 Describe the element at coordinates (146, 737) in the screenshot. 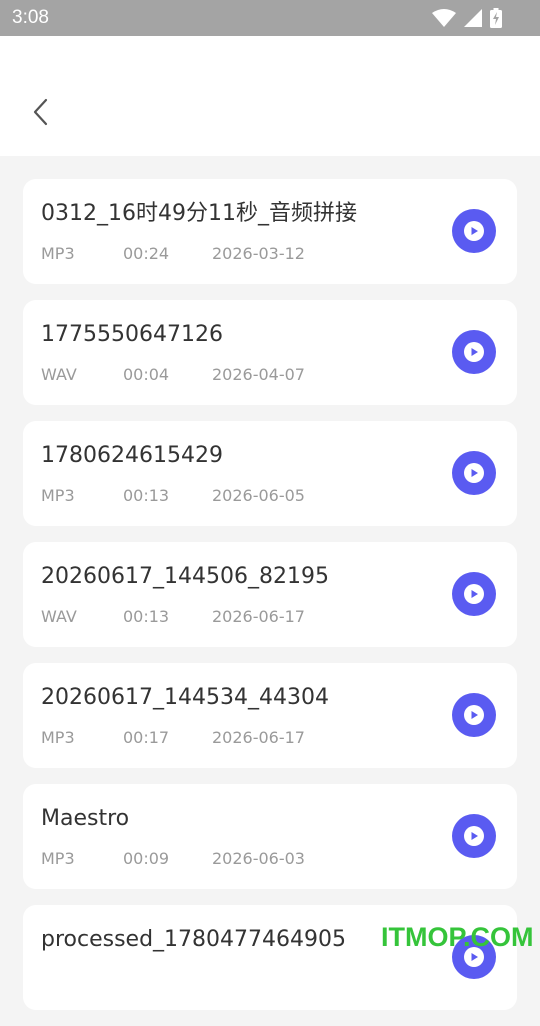

I see `audio-duration: 00:17` at that location.